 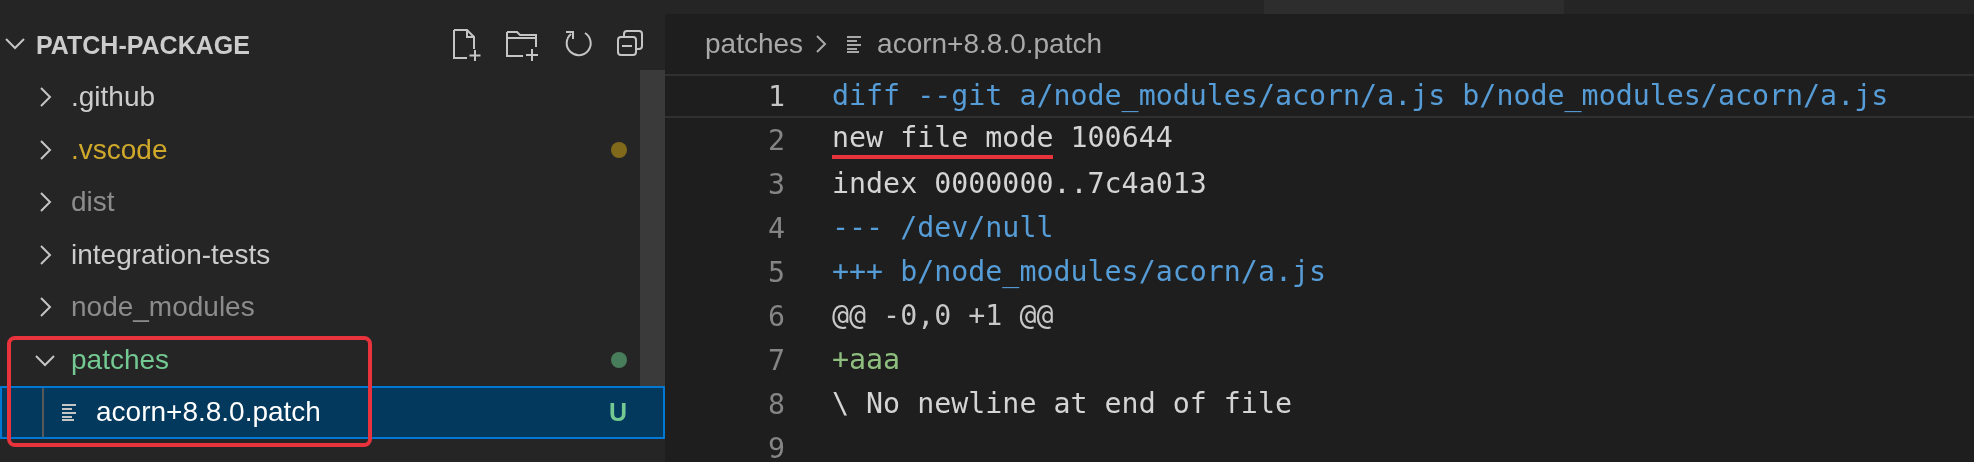 What do you see at coordinates (775, 140) in the screenshot?
I see `line-number: 2` at bounding box center [775, 140].